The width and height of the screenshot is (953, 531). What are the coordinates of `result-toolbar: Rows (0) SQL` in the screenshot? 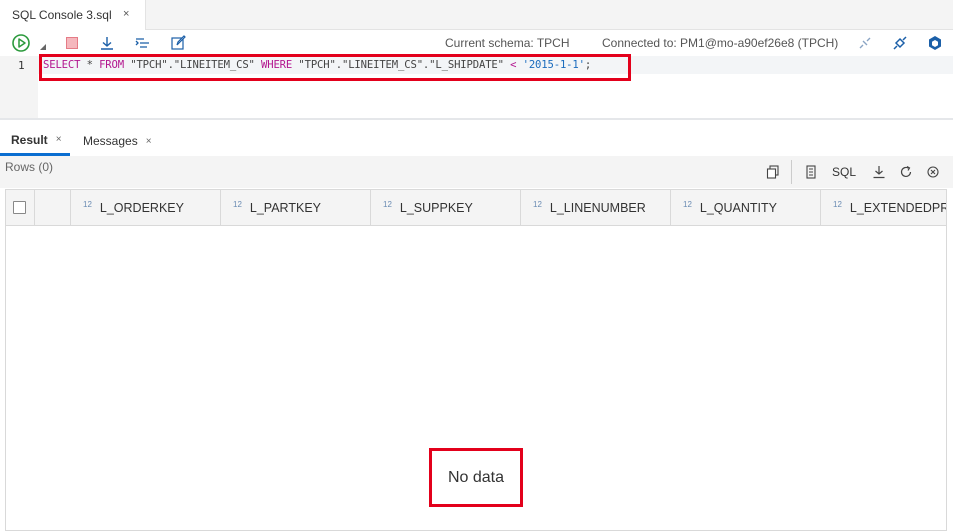 It's located at (476, 172).